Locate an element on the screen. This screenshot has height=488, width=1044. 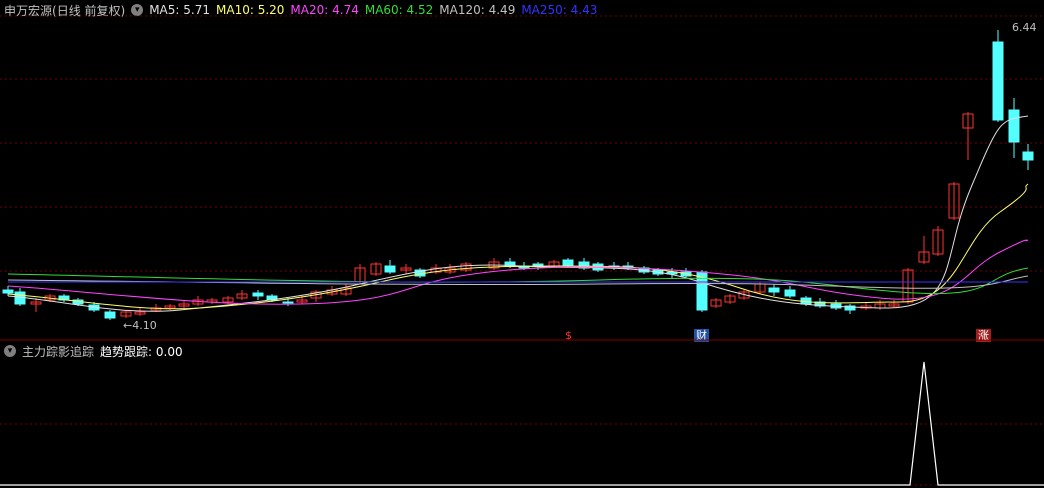
ma20-line is located at coordinates (518, 272).